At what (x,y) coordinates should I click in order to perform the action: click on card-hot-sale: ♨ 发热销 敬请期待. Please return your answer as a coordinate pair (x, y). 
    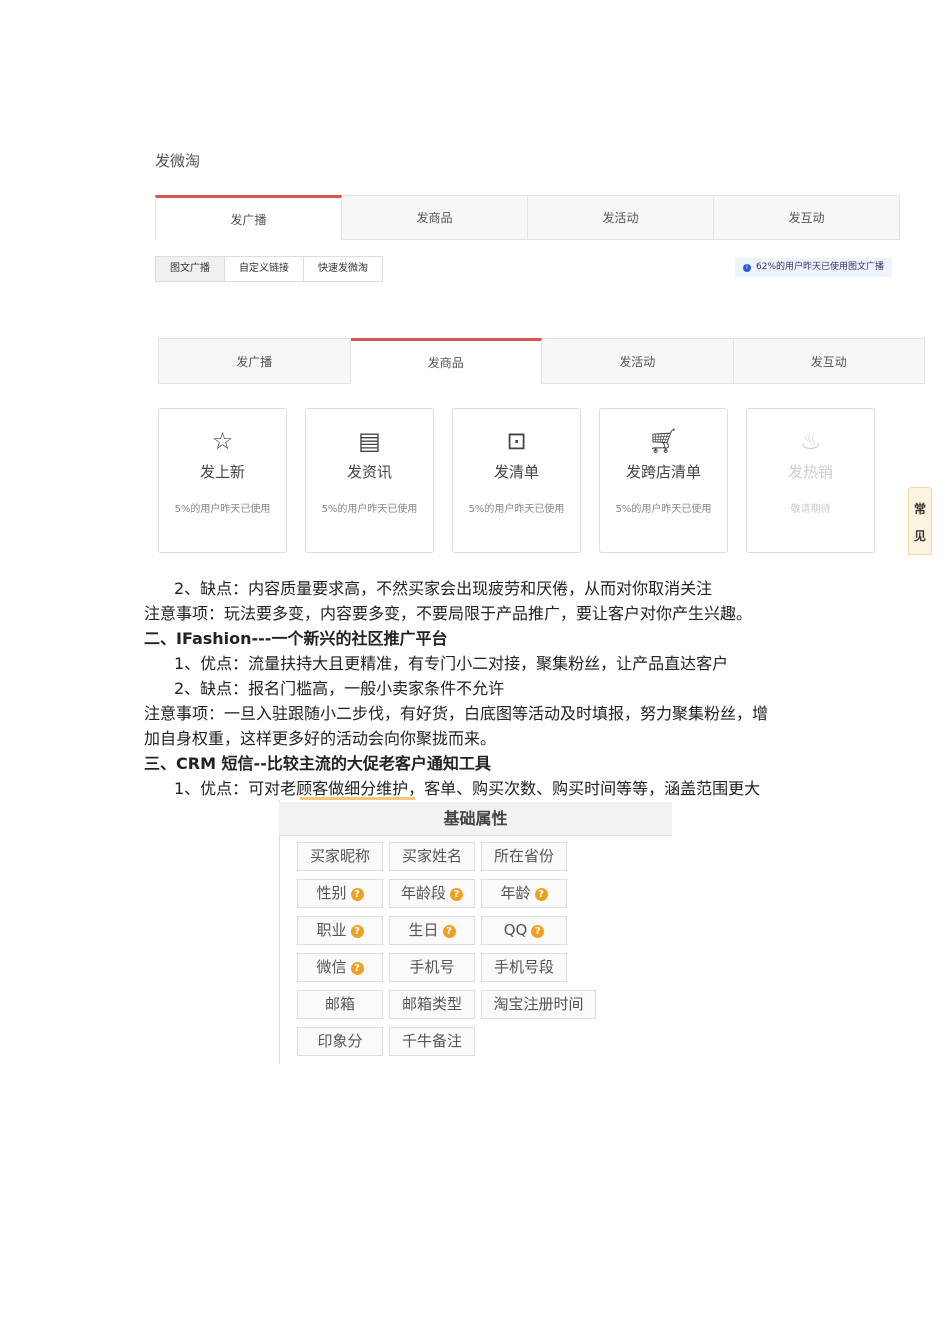
    Looking at the image, I should click on (810, 480).